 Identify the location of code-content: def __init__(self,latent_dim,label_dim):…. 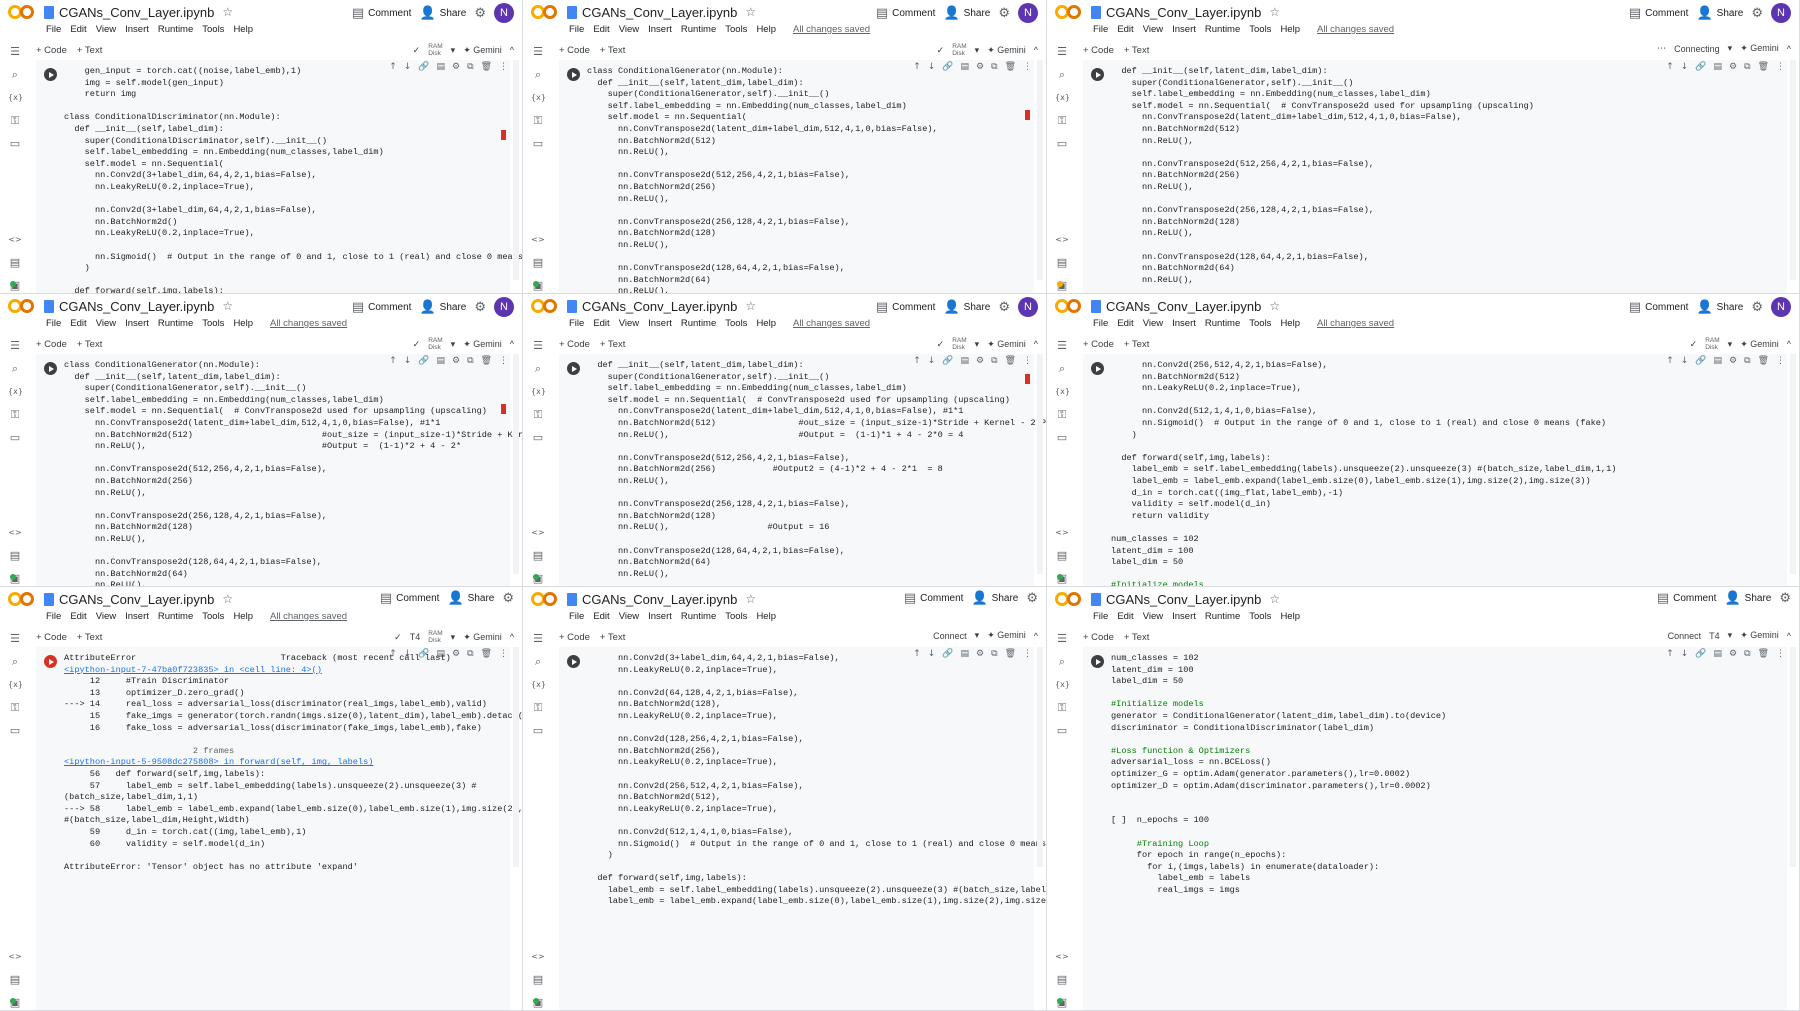
(1449, 179).